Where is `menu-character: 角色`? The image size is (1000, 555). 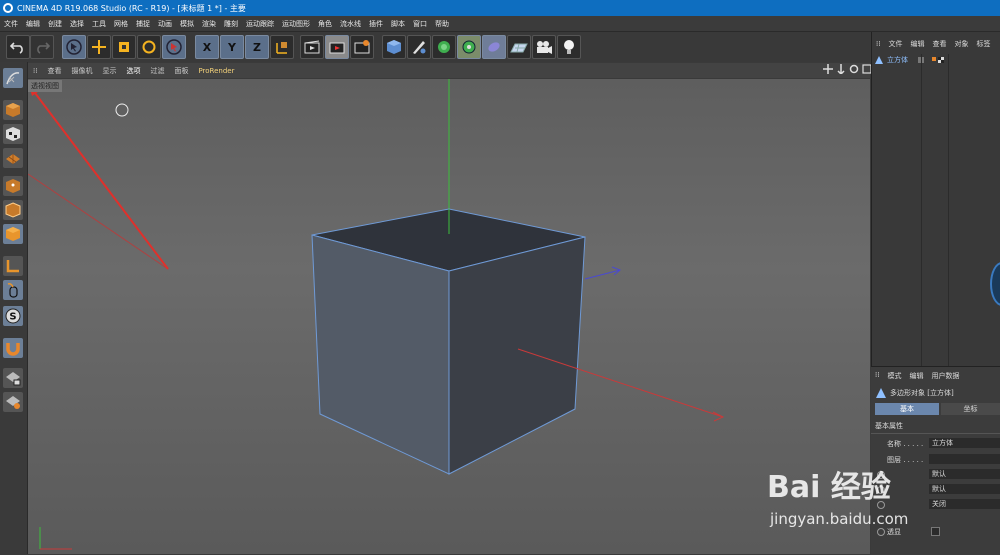 menu-character: 角色 is located at coordinates (325, 24).